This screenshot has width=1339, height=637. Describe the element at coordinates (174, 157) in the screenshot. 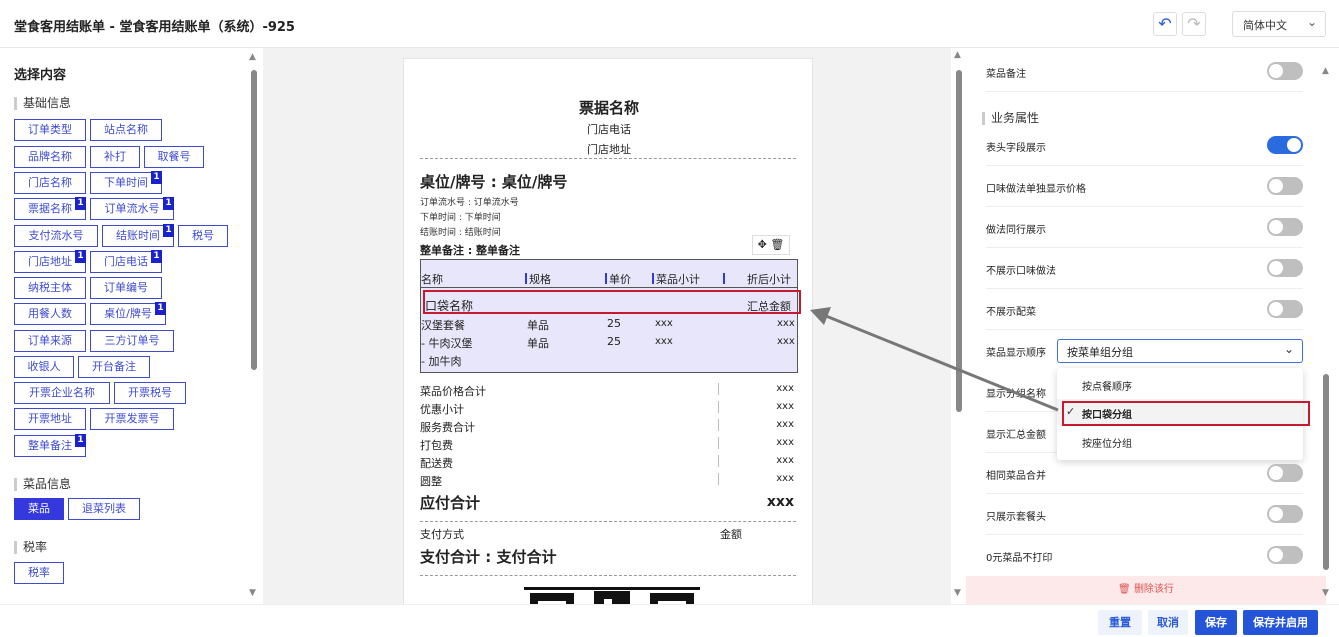

I see `tag-pickup-number: 取餐号` at that location.